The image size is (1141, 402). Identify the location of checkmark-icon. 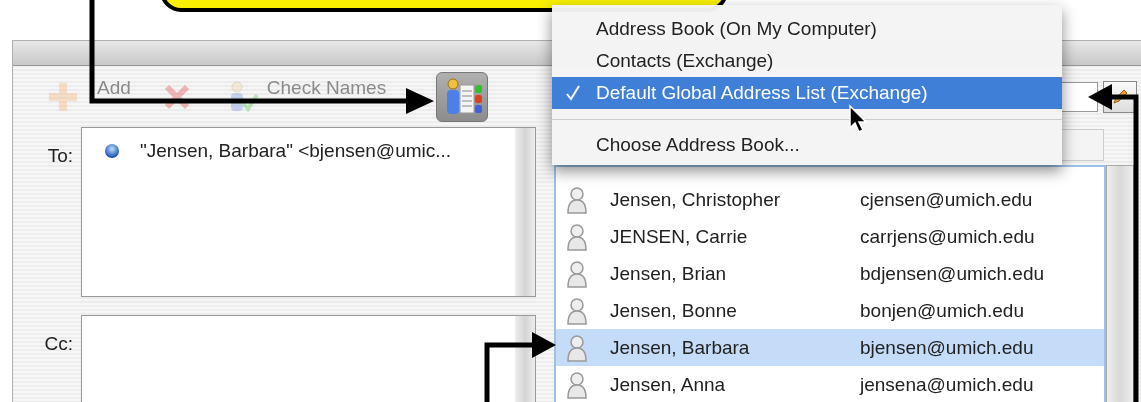
(573, 93).